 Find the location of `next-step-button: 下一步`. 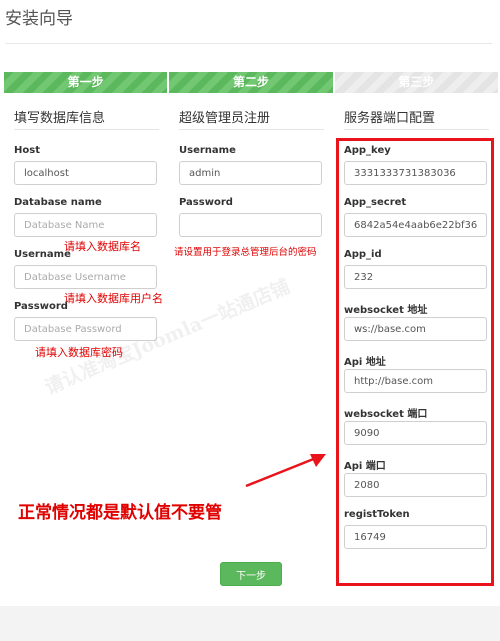

next-step-button: 下一步 is located at coordinates (251, 574).